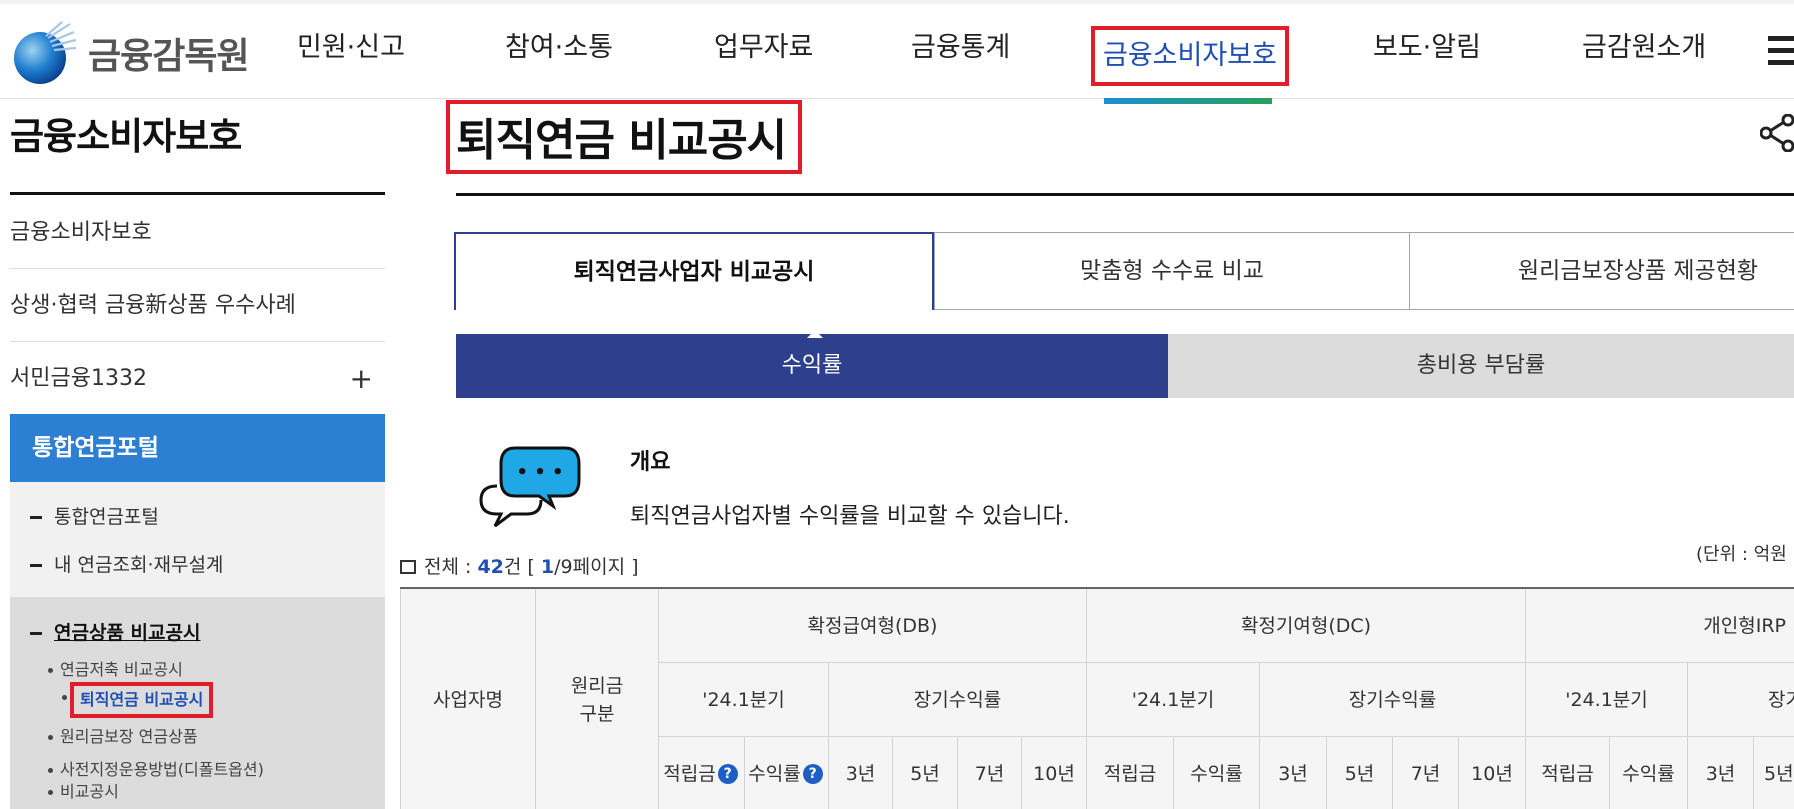 This screenshot has height=809, width=1794. I want to click on th-irp-yield: 수익률, so click(1649, 773).